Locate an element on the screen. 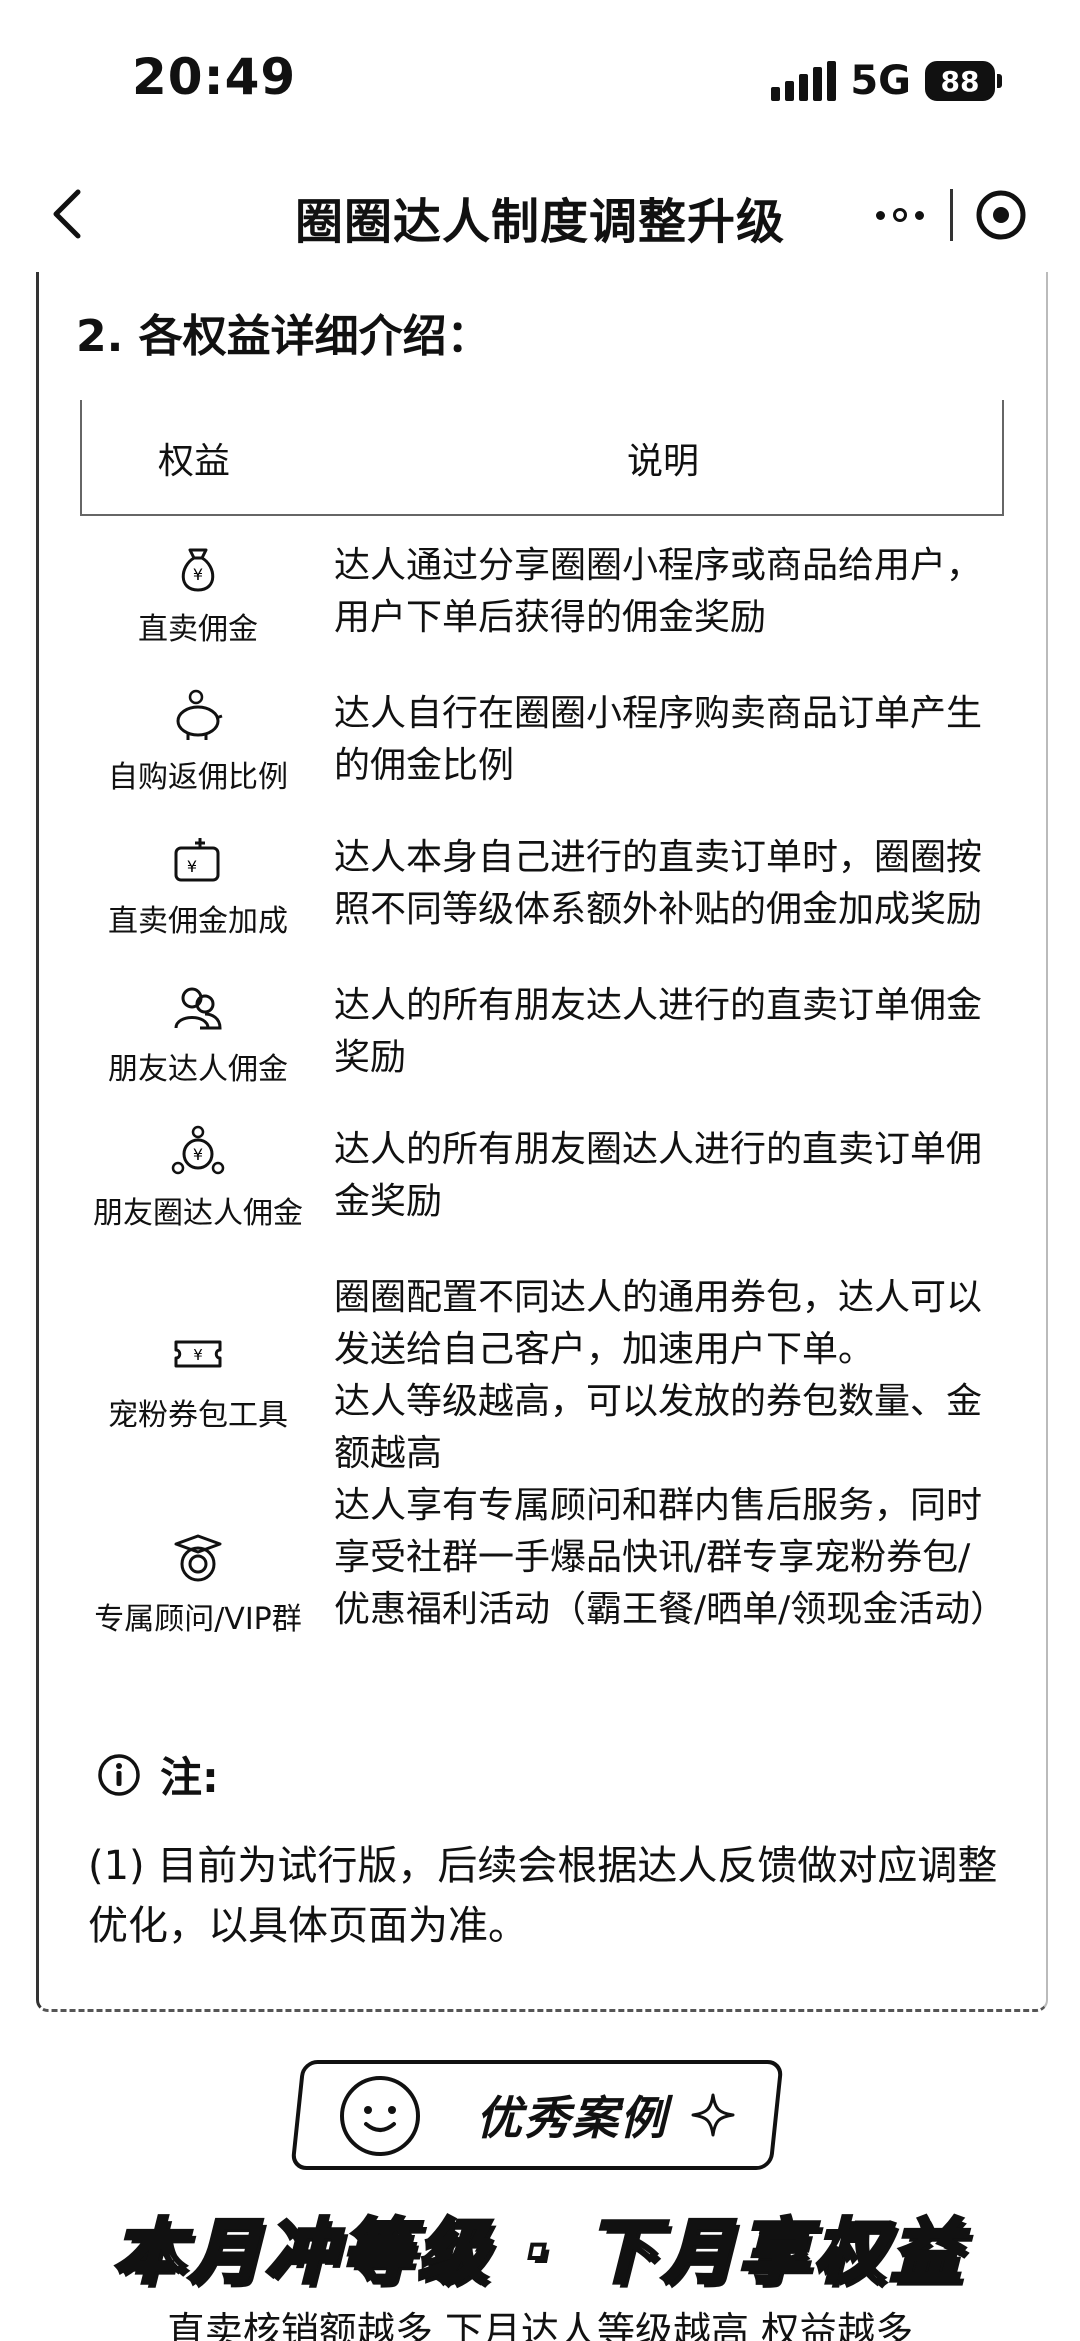 This screenshot has height=2341, width=1080. mini-program-capsule is located at coordinates (950, 215).